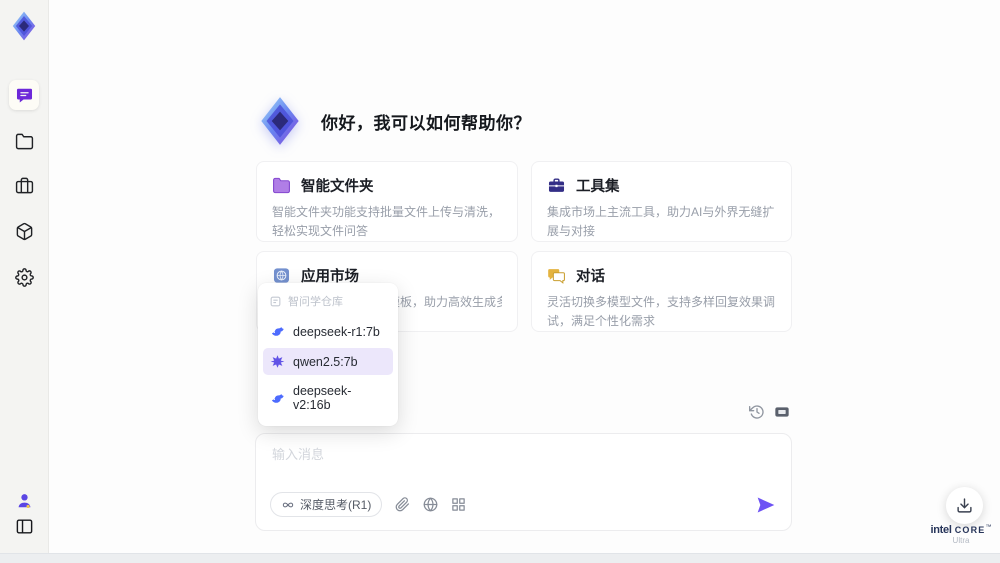 Image resolution: width=1000 pixels, height=563 pixels. I want to click on message-input, so click(522, 465).